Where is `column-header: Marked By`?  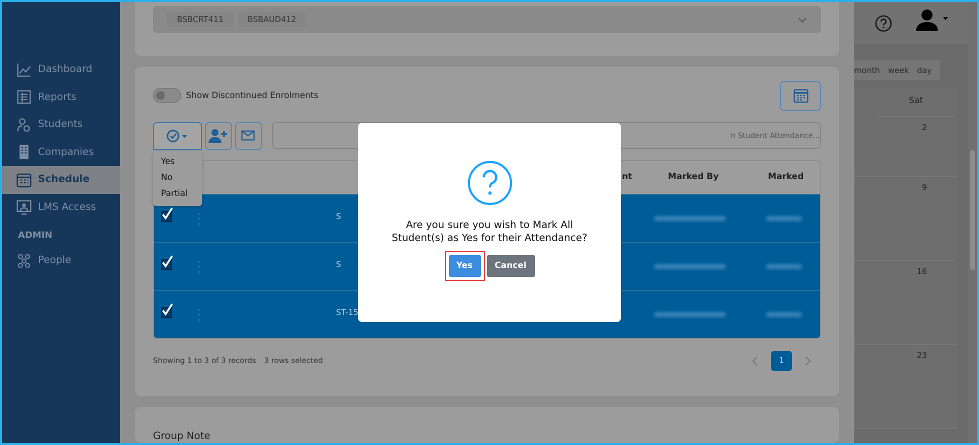
column-header: Marked By is located at coordinates (693, 177).